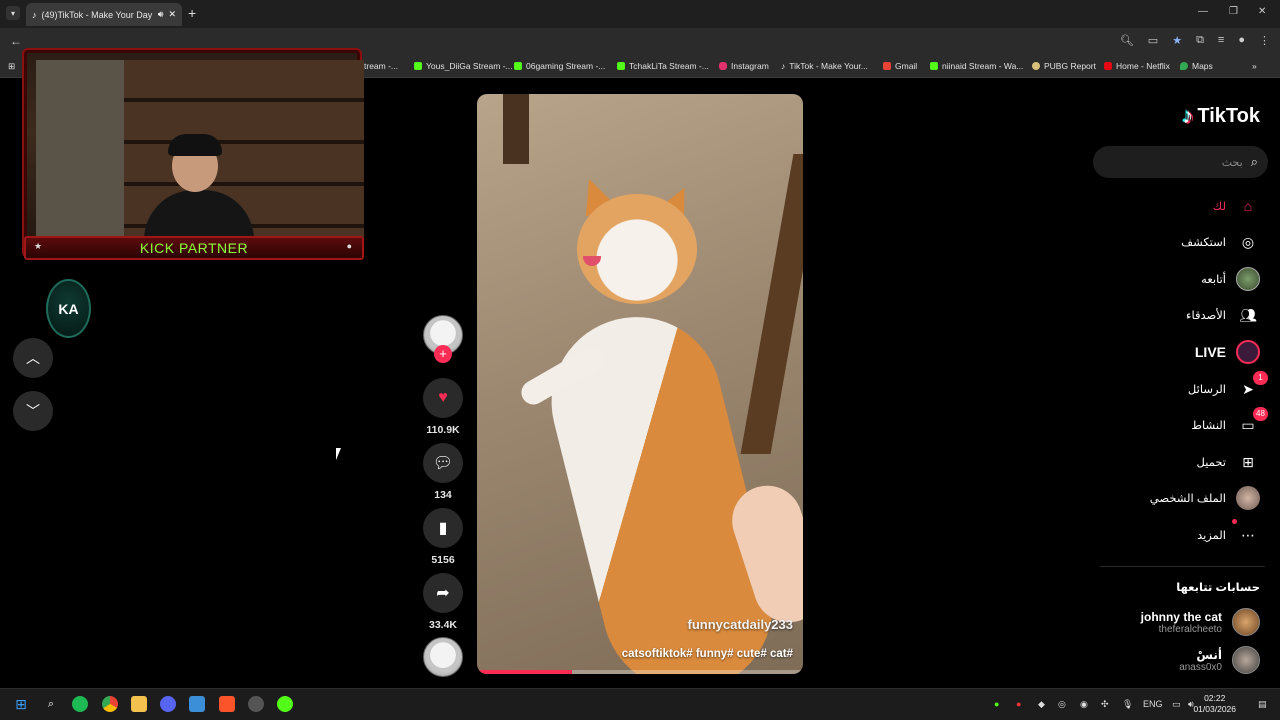  Describe the element at coordinates (1105, 704) in the screenshot. I see `tray-app-icon: ✣` at that location.